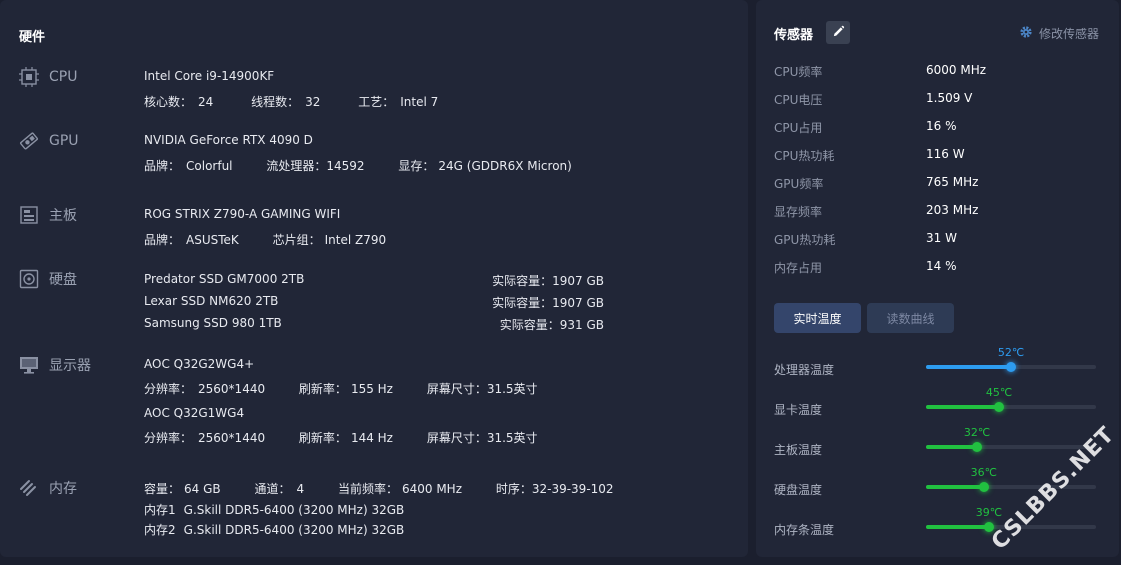  I want to click on m2-rate-value: 144 Hz, so click(371, 438).